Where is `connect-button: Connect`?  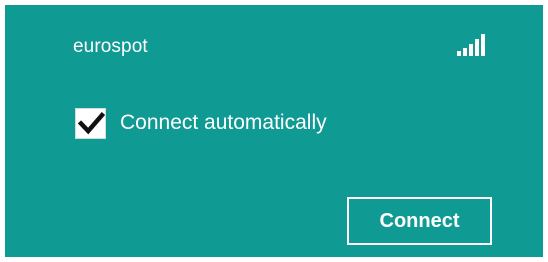 connect-button: Connect is located at coordinates (419, 221).